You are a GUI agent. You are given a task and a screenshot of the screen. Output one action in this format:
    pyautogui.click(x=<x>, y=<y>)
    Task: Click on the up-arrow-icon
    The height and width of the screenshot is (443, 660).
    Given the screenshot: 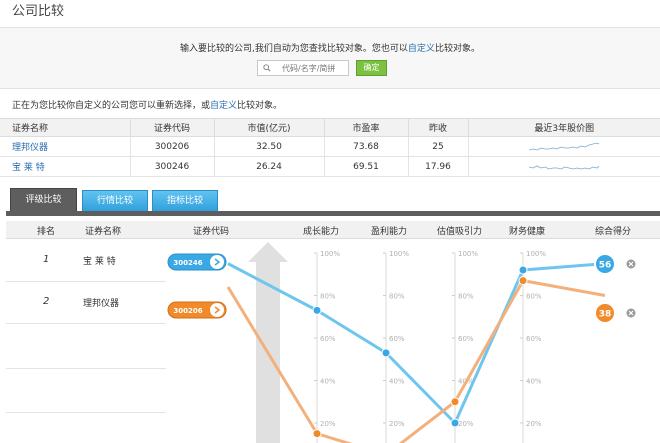 What is the action you would take?
    pyautogui.click(x=268, y=342)
    